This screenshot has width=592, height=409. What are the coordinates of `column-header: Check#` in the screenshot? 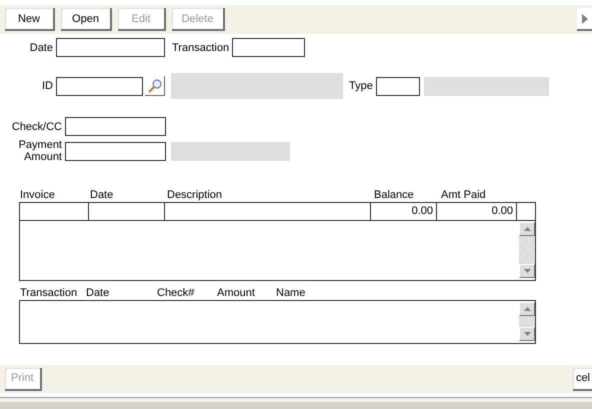 It's located at (176, 293).